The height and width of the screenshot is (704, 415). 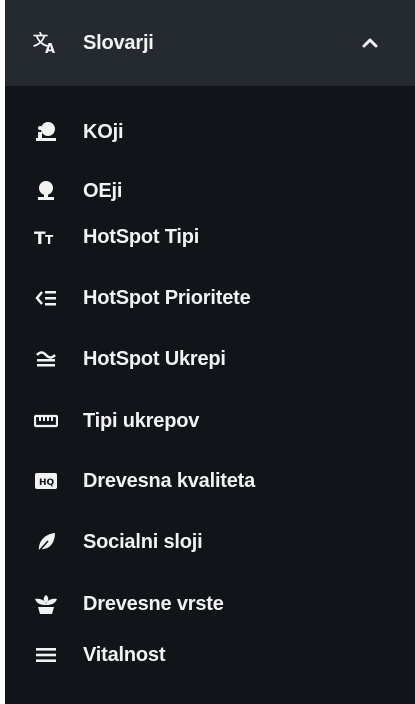 I want to click on menu-item-hotspot-ukrepi: HotSpot Ukrepi, so click(x=210, y=359).